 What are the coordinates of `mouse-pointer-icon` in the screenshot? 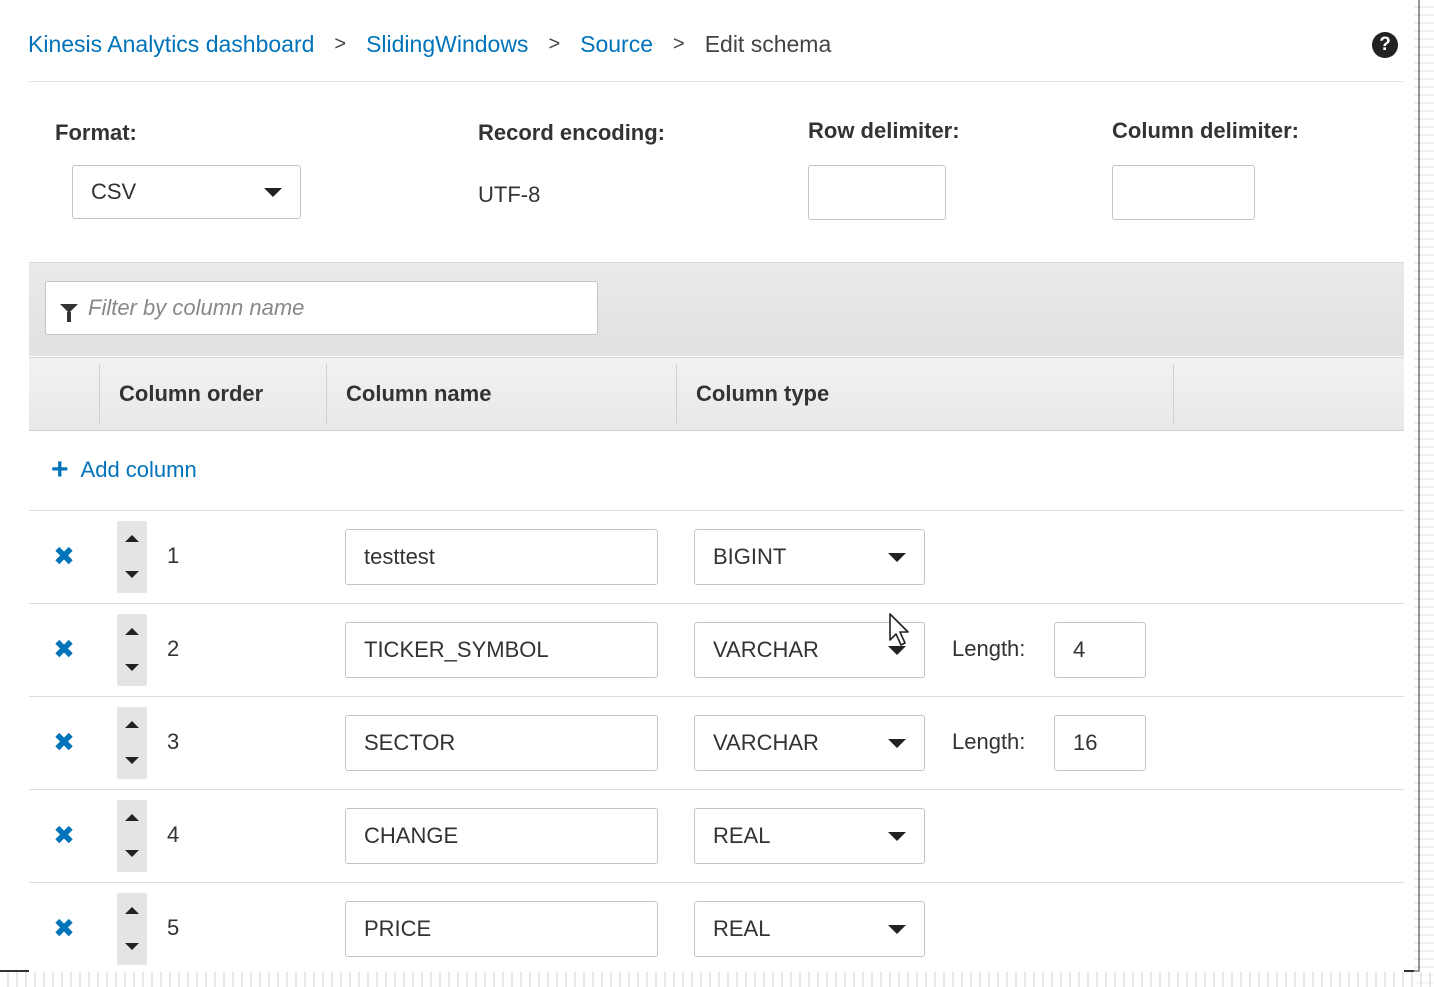 It's located at (899, 629).